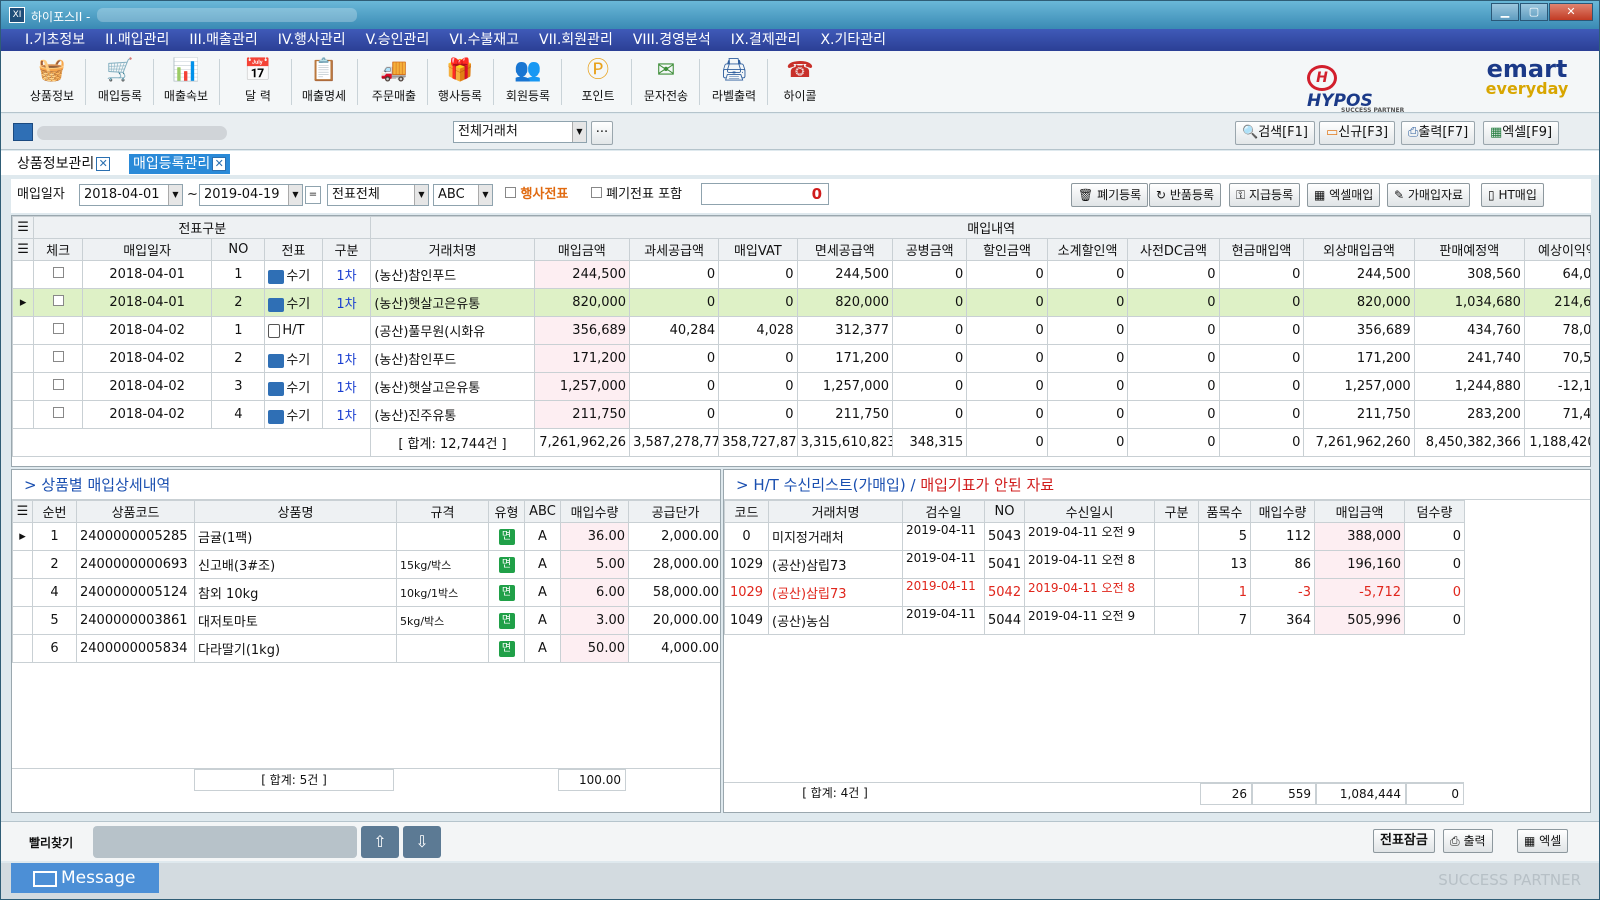 This screenshot has height=900, width=1600. Describe the element at coordinates (766, 40) in the screenshot. I see `menu-item-9: IX.결제관리` at that location.